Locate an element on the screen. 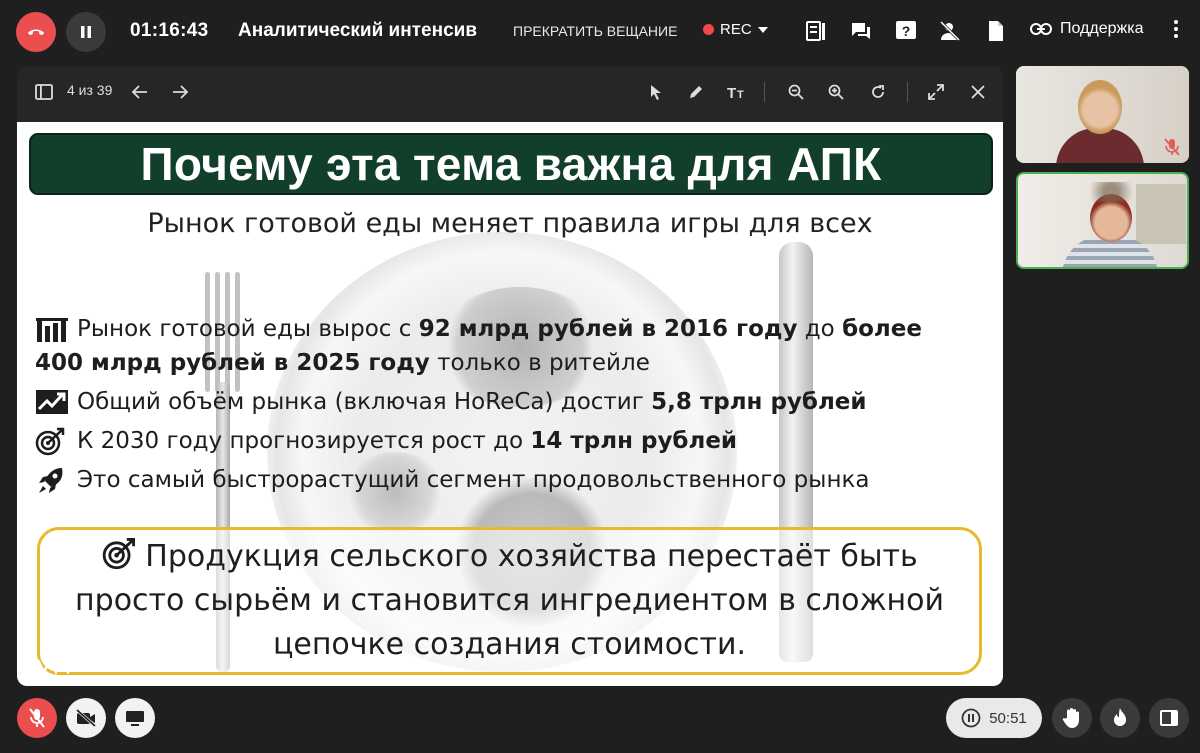 This screenshot has width=1200, height=753. sidebar-layout-icon is located at coordinates (1169, 718).